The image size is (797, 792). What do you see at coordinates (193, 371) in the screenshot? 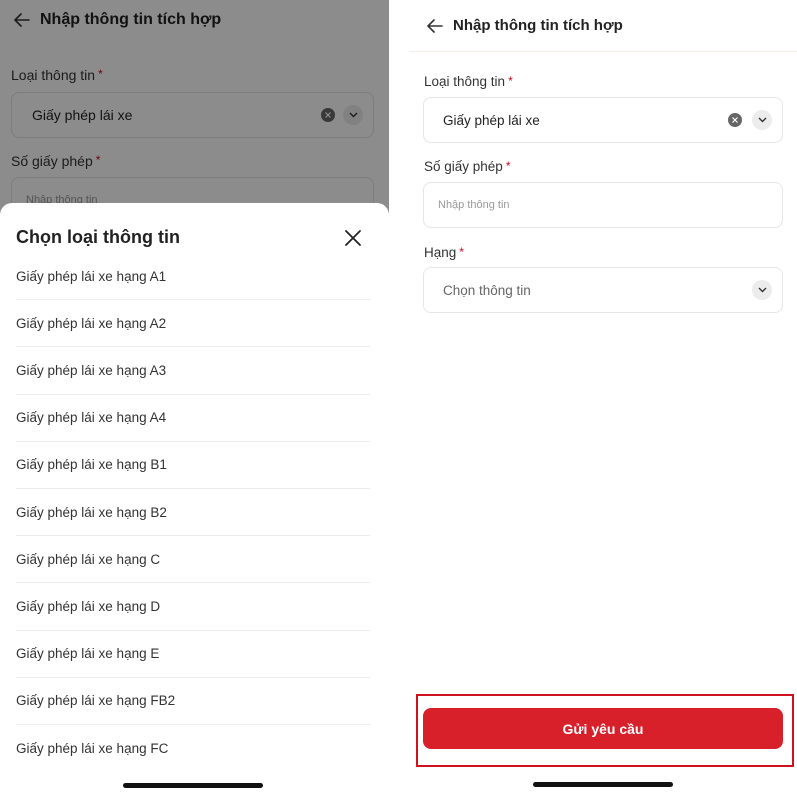
I see `list-item: Giấy phép lái xe hạng A3` at bounding box center [193, 371].